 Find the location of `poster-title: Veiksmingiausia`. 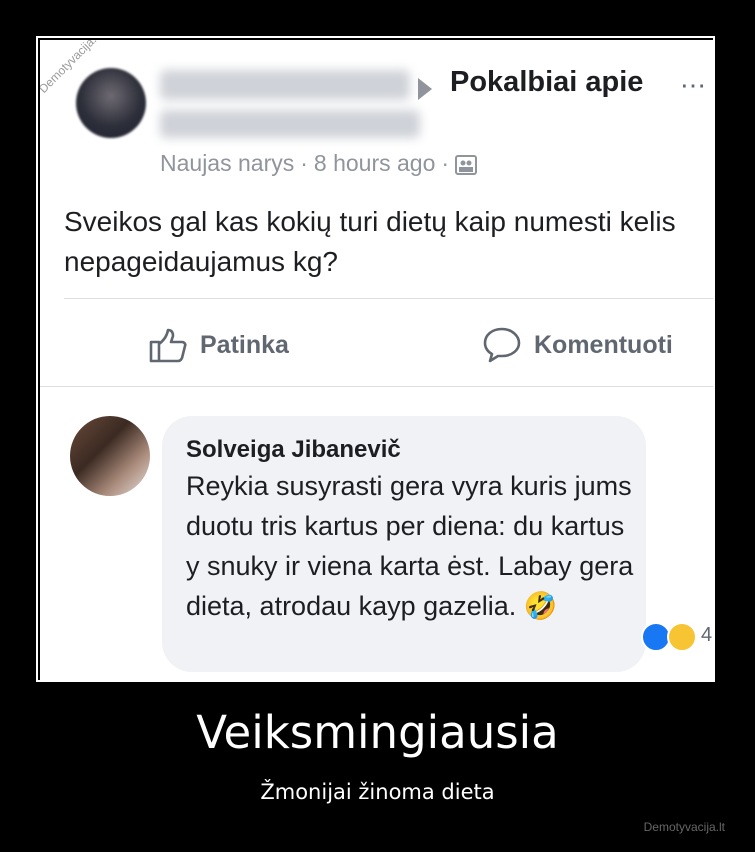

poster-title: Veiksmingiausia is located at coordinates (377, 732).